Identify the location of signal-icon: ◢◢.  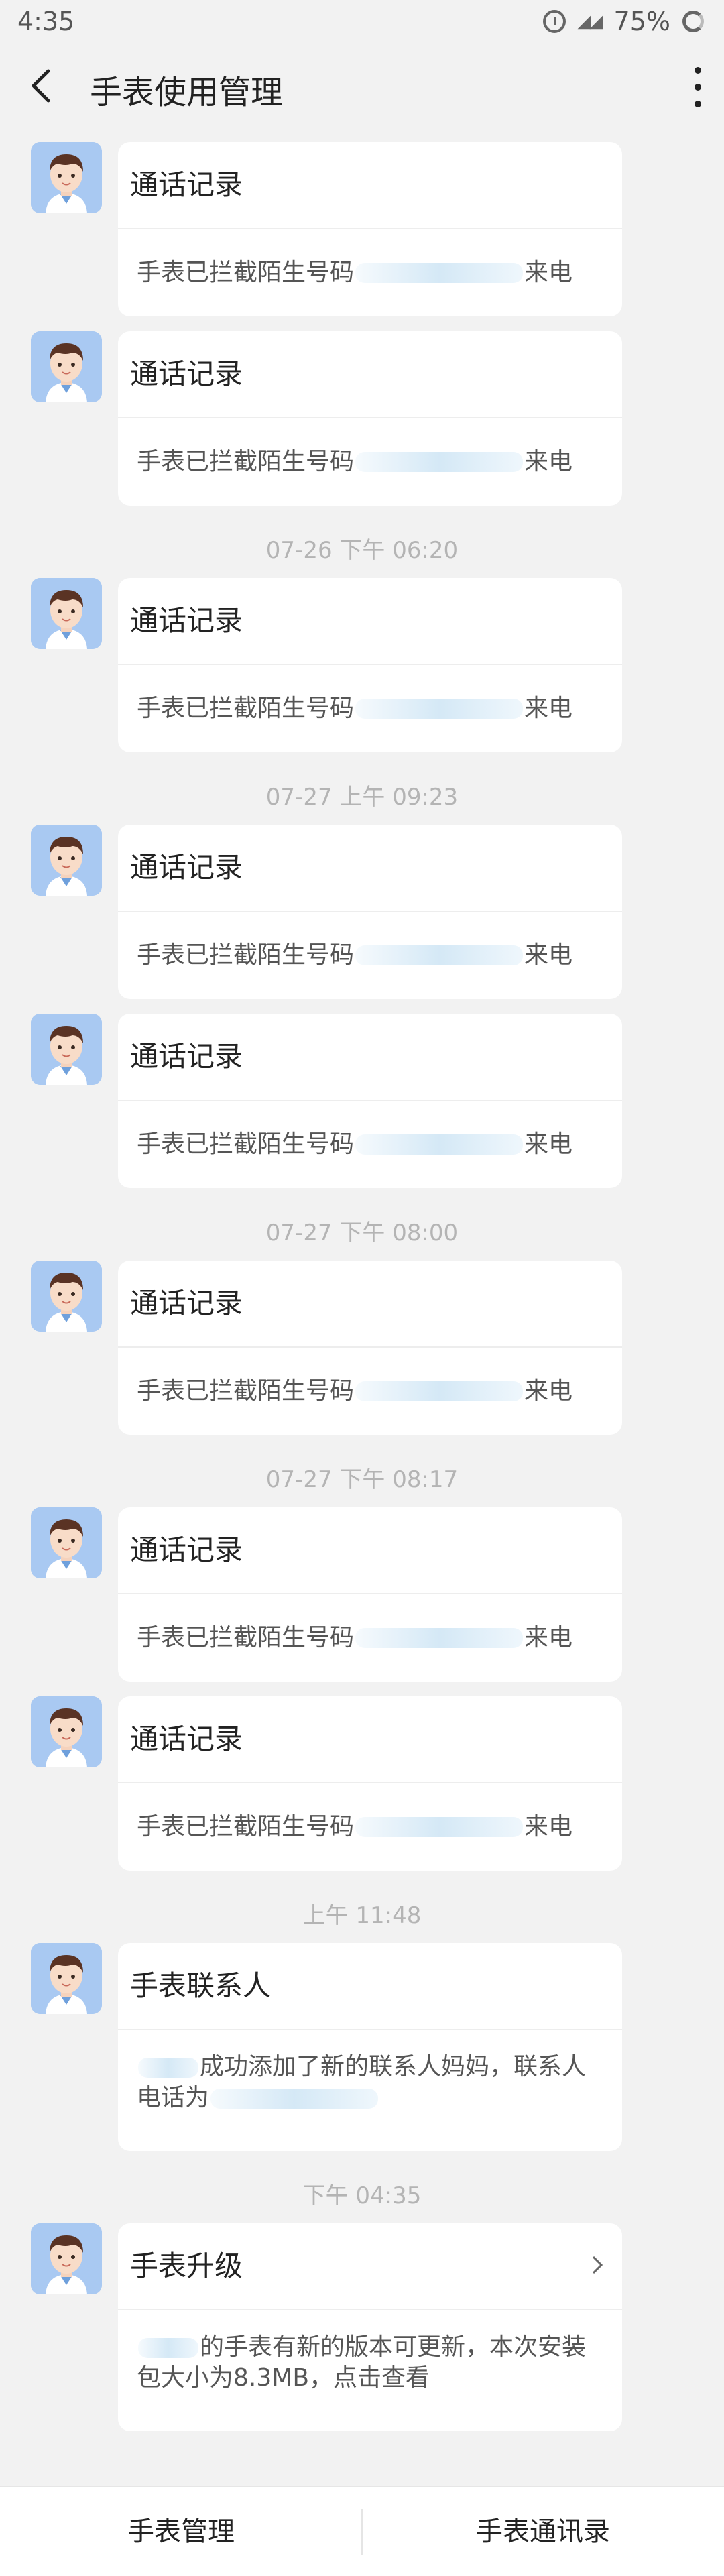
(590, 21).